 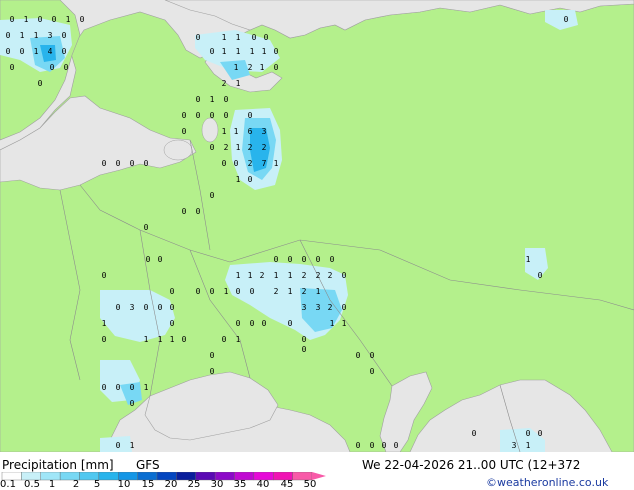 What do you see at coordinates (76, 484) in the screenshot?
I see `legend-tick-label: 2` at bounding box center [76, 484].